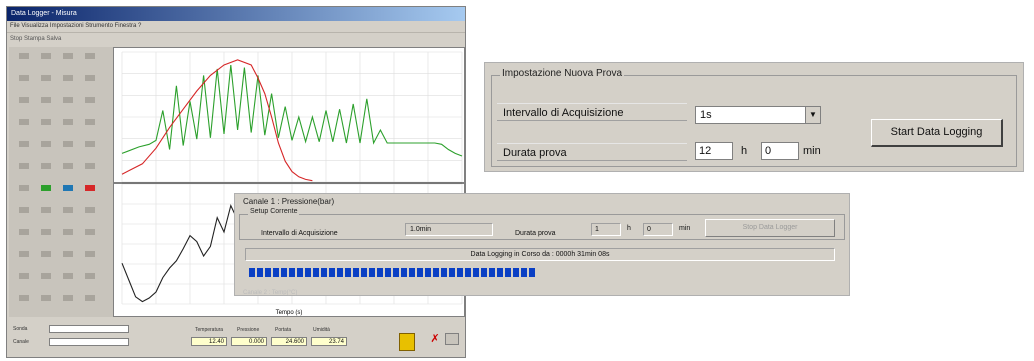 This screenshot has width=1034, height=361. I want to click on channel-interval-value: 1.0min, so click(449, 229).